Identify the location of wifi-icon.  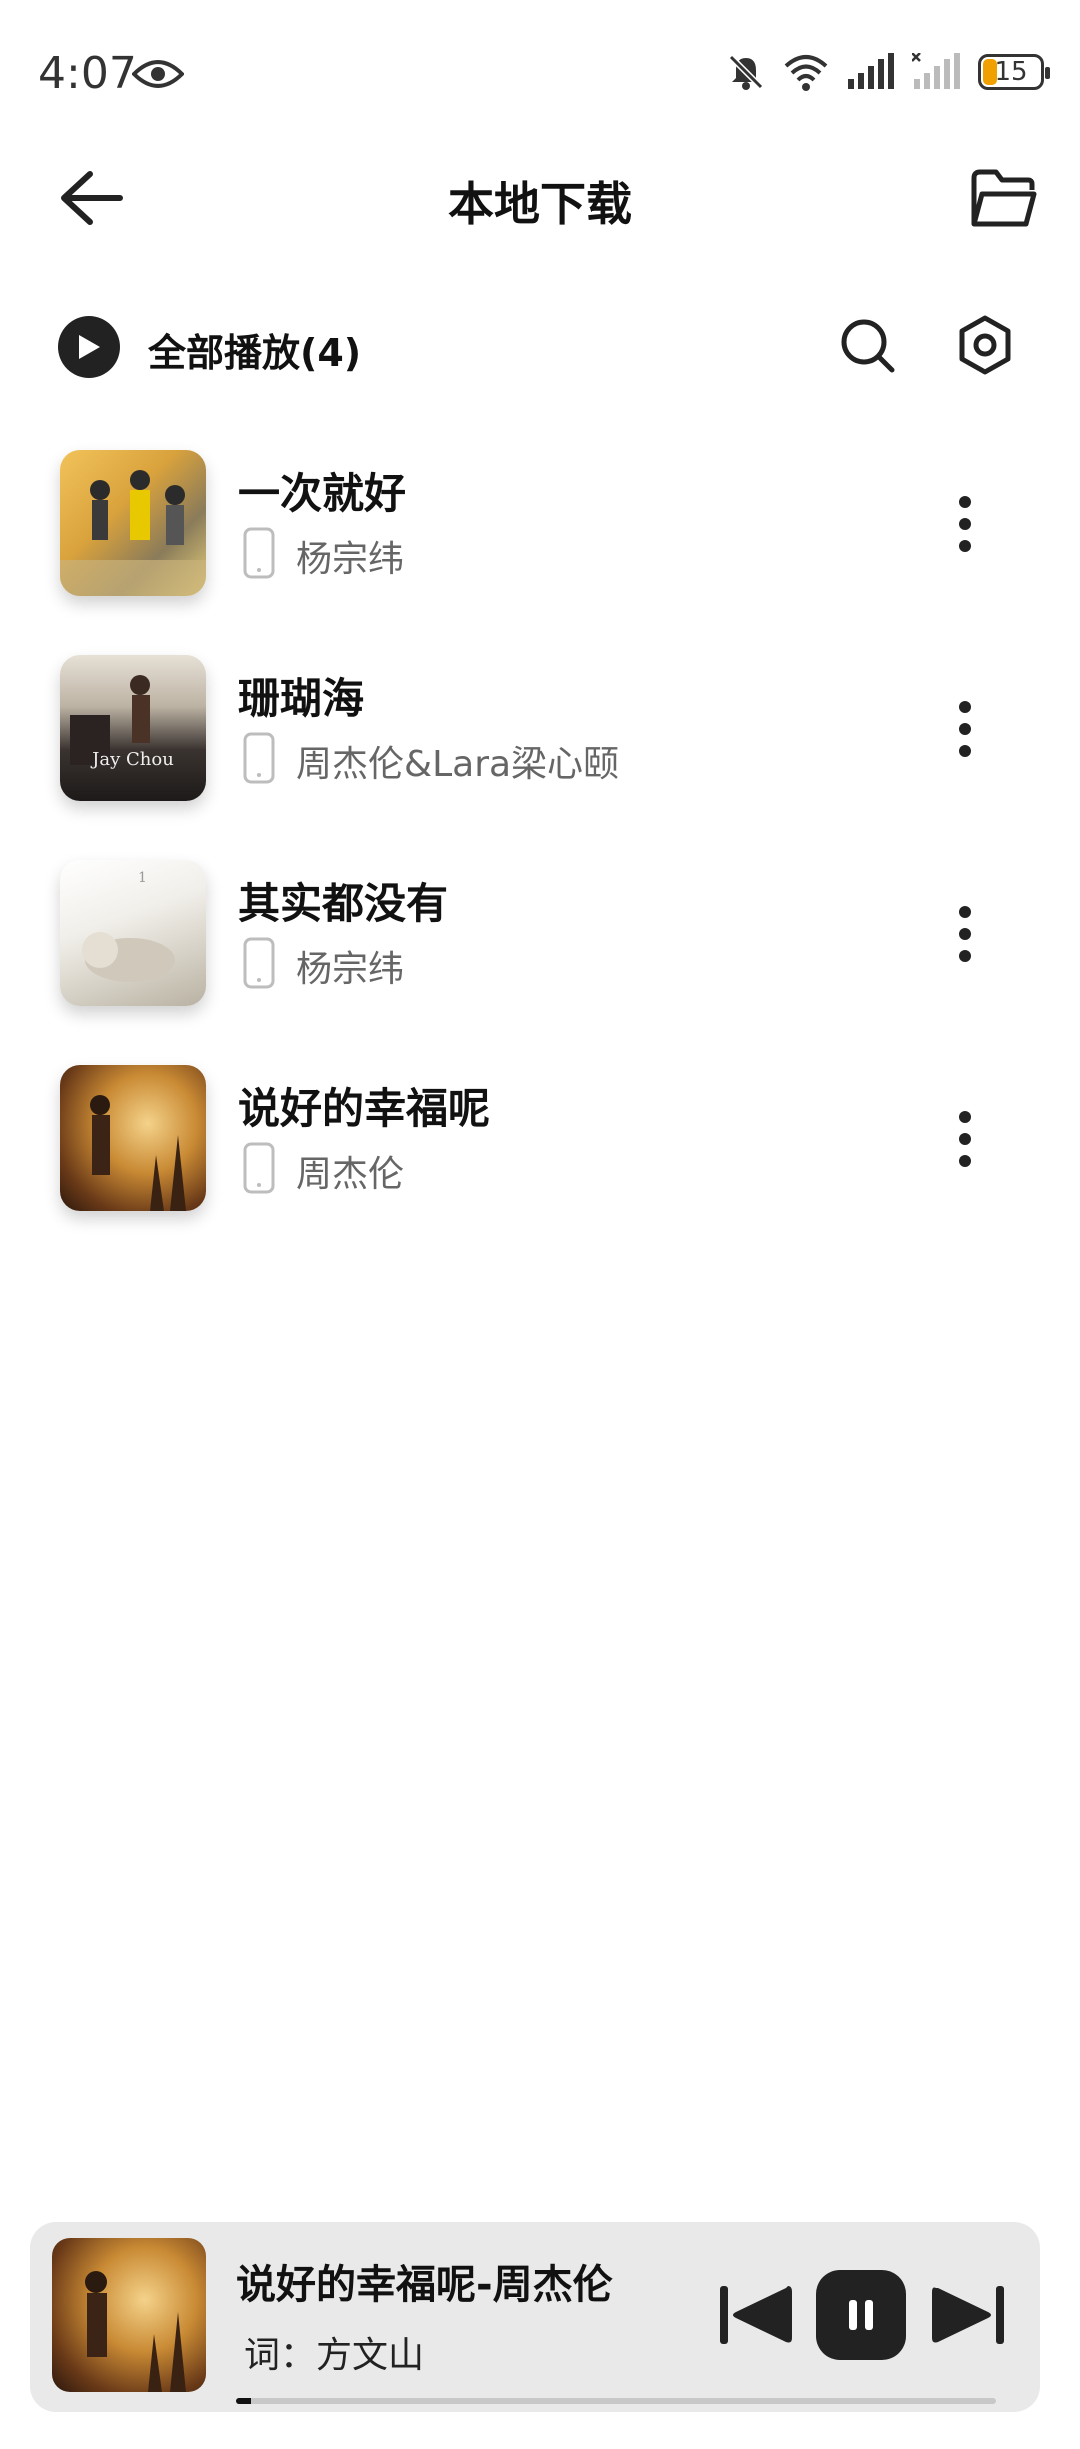
(806, 73).